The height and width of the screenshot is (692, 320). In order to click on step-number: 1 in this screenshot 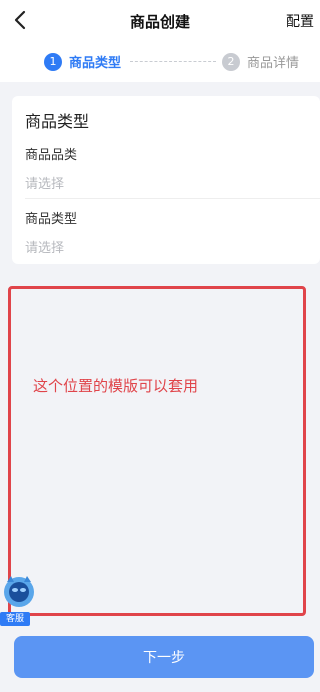, I will do `click(53, 61)`.